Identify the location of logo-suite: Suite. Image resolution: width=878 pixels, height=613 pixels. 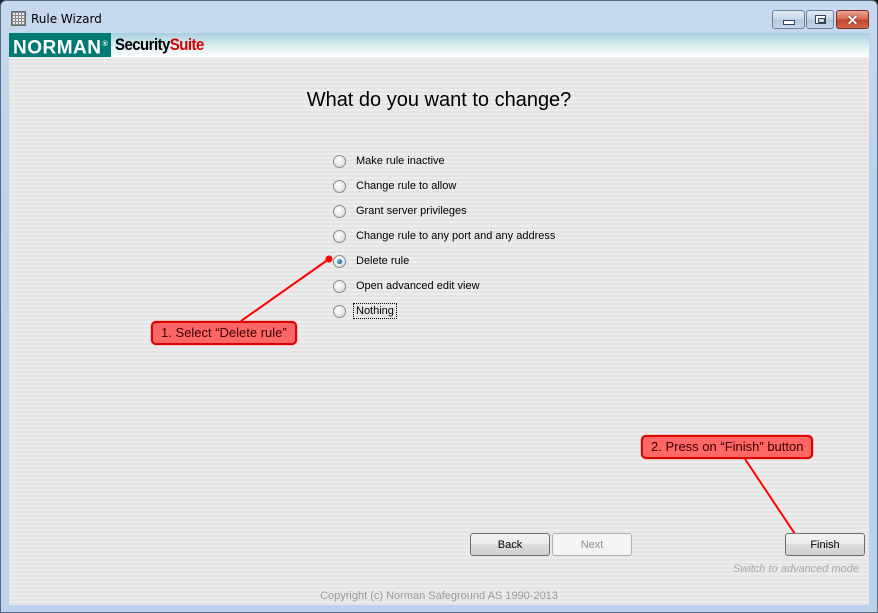
(186, 44).